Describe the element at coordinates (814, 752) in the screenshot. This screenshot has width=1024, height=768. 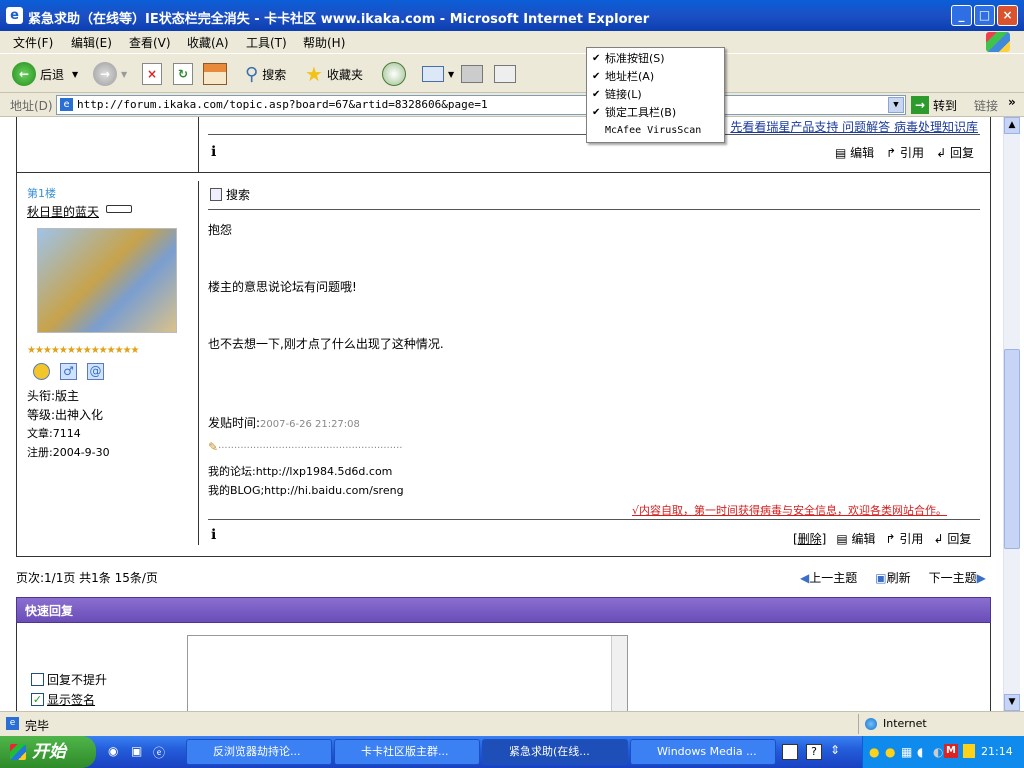
I see `help-icon: ?` at that location.